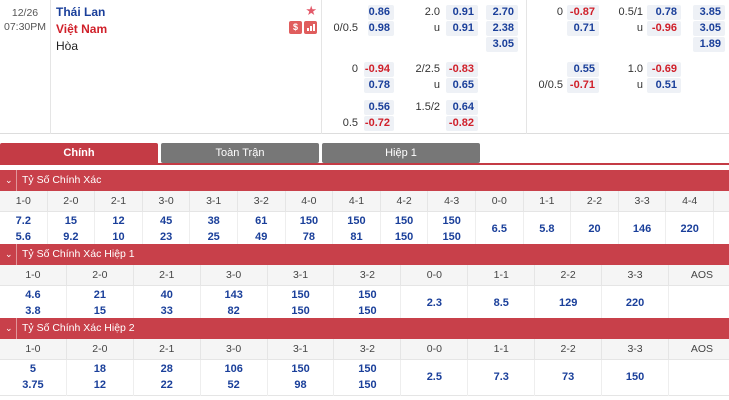  What do you see at coordinates (261, 221) in the screenshot?
I see `home-score-odds: 61` at bounding box center [261, 221].